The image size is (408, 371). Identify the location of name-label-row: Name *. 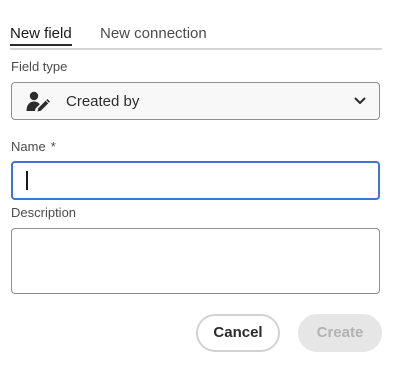
(33, 147).